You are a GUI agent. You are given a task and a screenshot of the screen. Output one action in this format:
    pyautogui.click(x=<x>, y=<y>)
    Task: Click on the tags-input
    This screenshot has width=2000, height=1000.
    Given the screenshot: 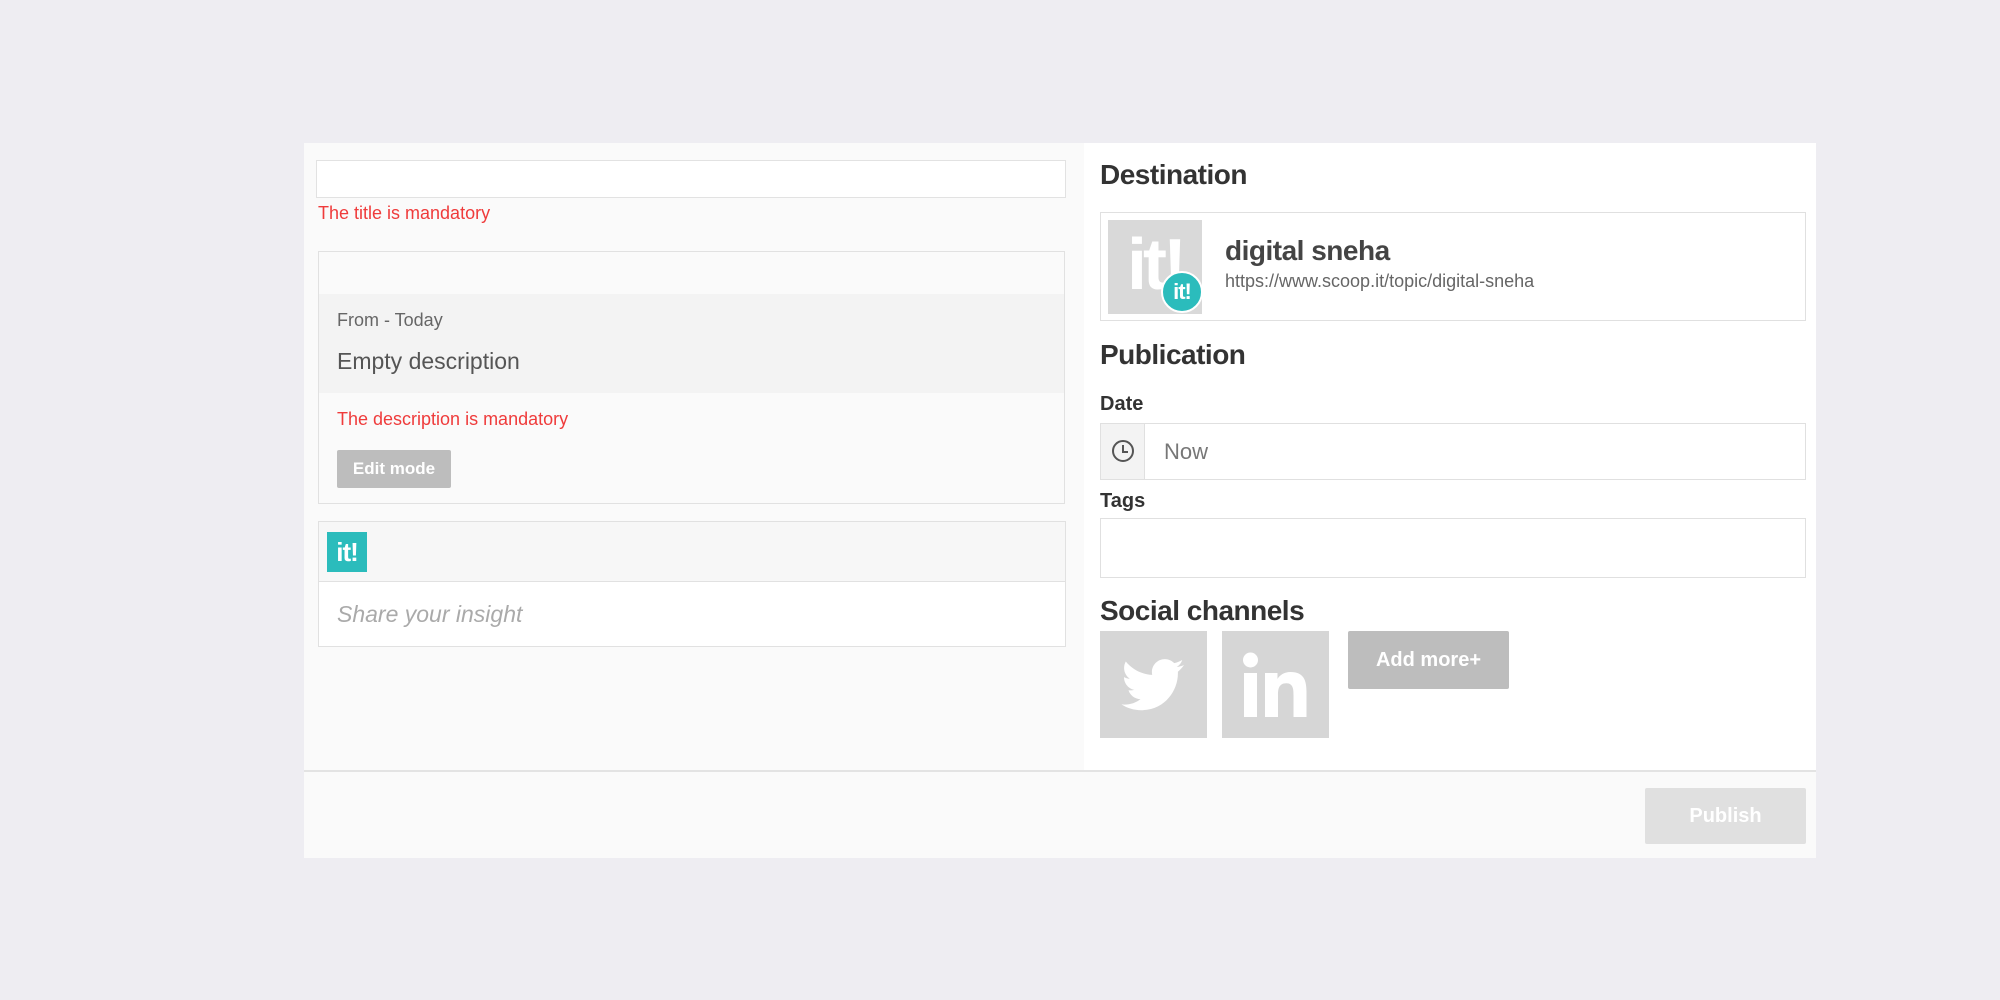 What is the action you would take?
    pyautogui.click(x=1453, y=548)
    